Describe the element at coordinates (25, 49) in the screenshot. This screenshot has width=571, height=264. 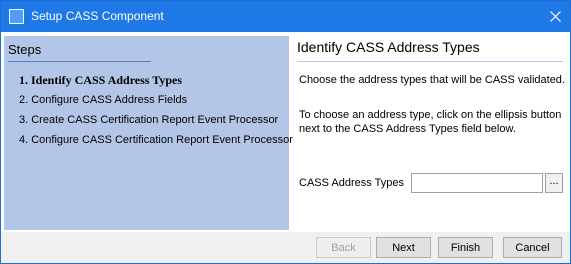
I see `steps-title: Steps` at that location.